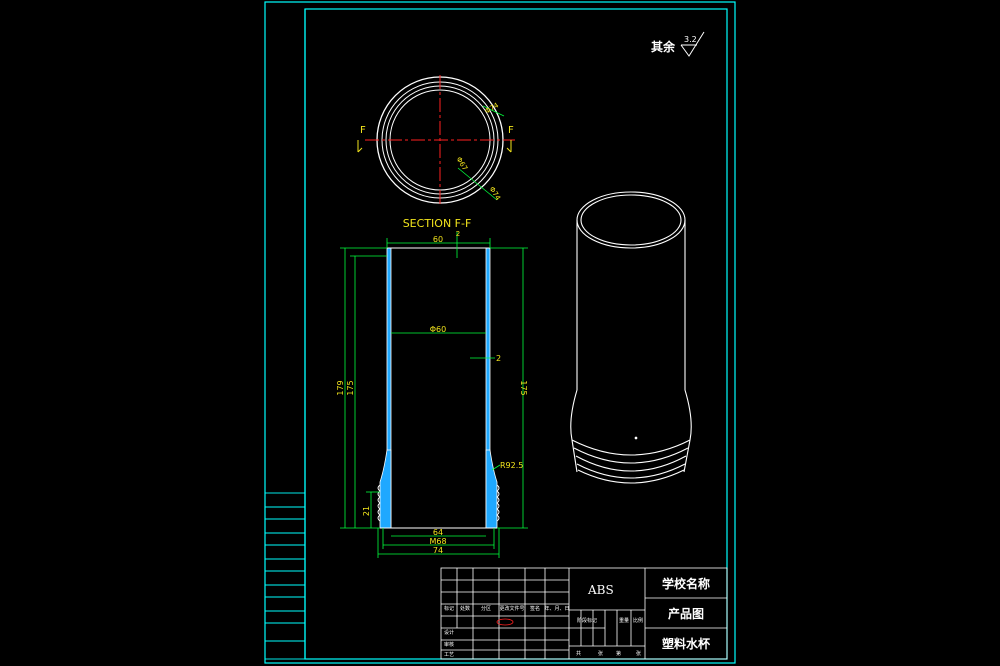  Describe the element at coordinates (438, 329) in the screenshot. I see `dim-inner-dia: Φ60` at that location.